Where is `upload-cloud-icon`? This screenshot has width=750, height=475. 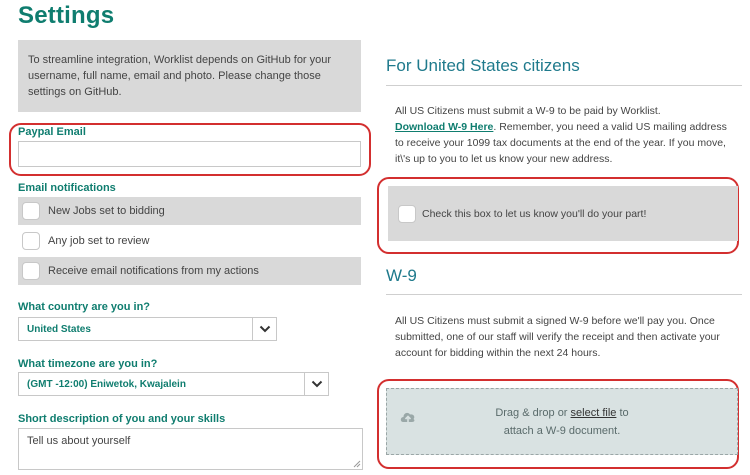
upload-cloud-icon is located at coordinates (407, 417).